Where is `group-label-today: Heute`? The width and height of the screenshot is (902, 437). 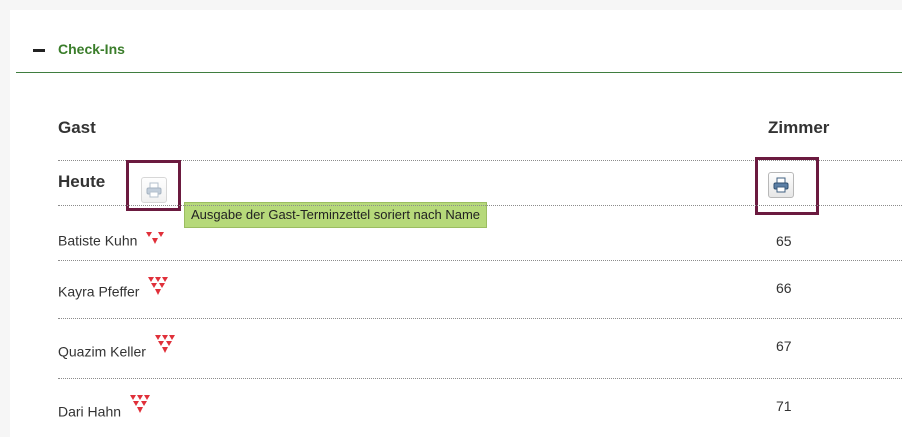
group-label-today: Heute is located at coordinates (82, 181).